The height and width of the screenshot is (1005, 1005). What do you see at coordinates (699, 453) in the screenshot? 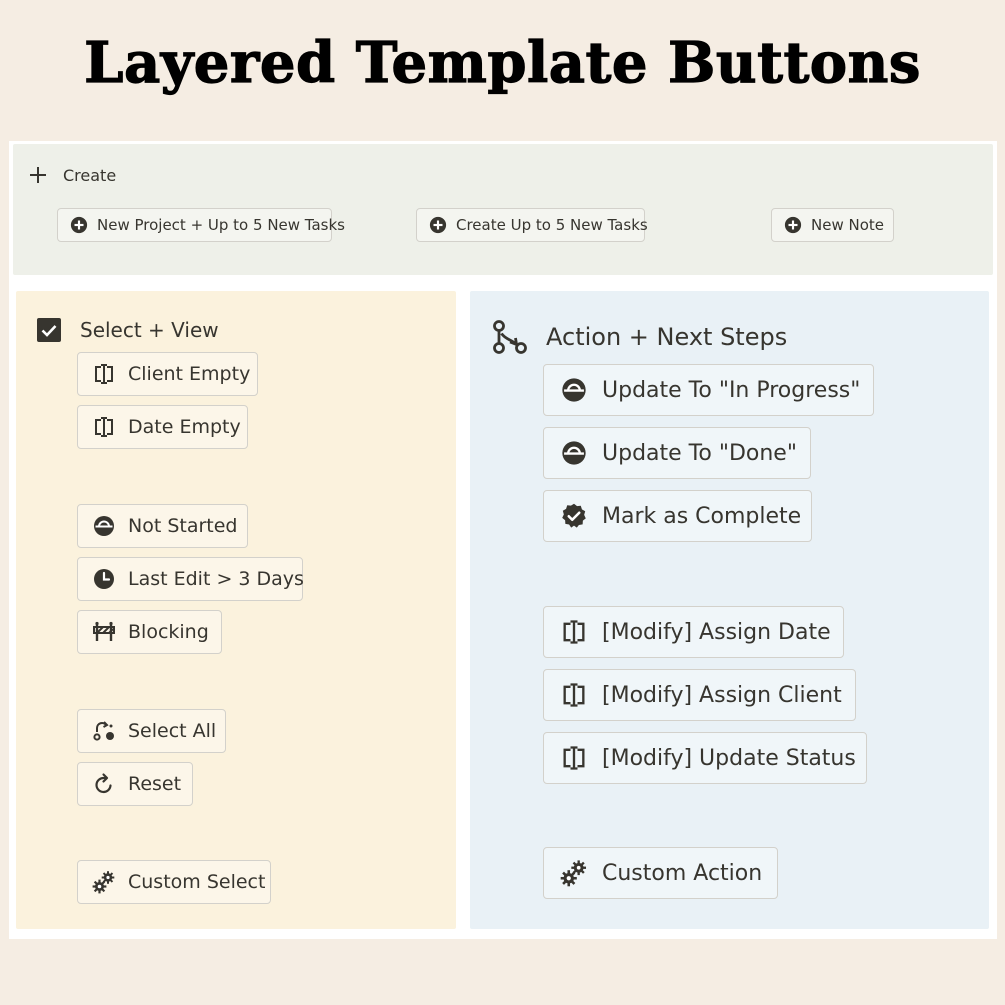
I see `button-label: Update To "Done"` at bounding box center [699, 453].